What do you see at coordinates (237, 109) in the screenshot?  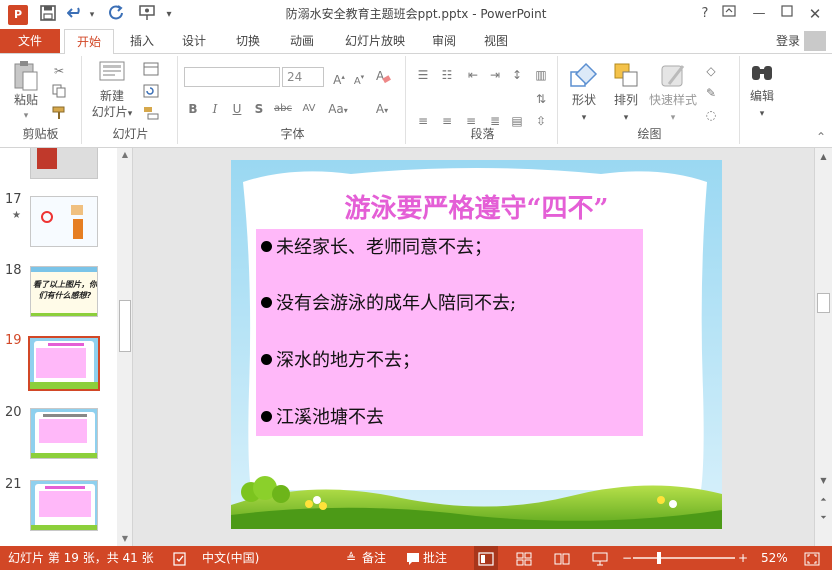 I see `underline-icon: U` at bounding box center [237, 109].